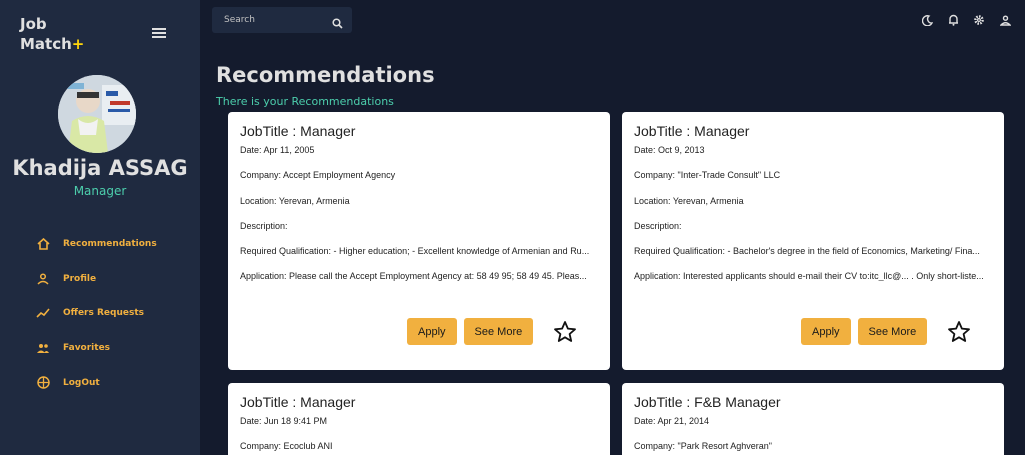 The height and width of the screenshot is (455, 1025). What do you see at coordinates (669, 150) in the screenshot?
I see `job-date: Date: Oct 9, 2013` at bounding box center [669, 150].